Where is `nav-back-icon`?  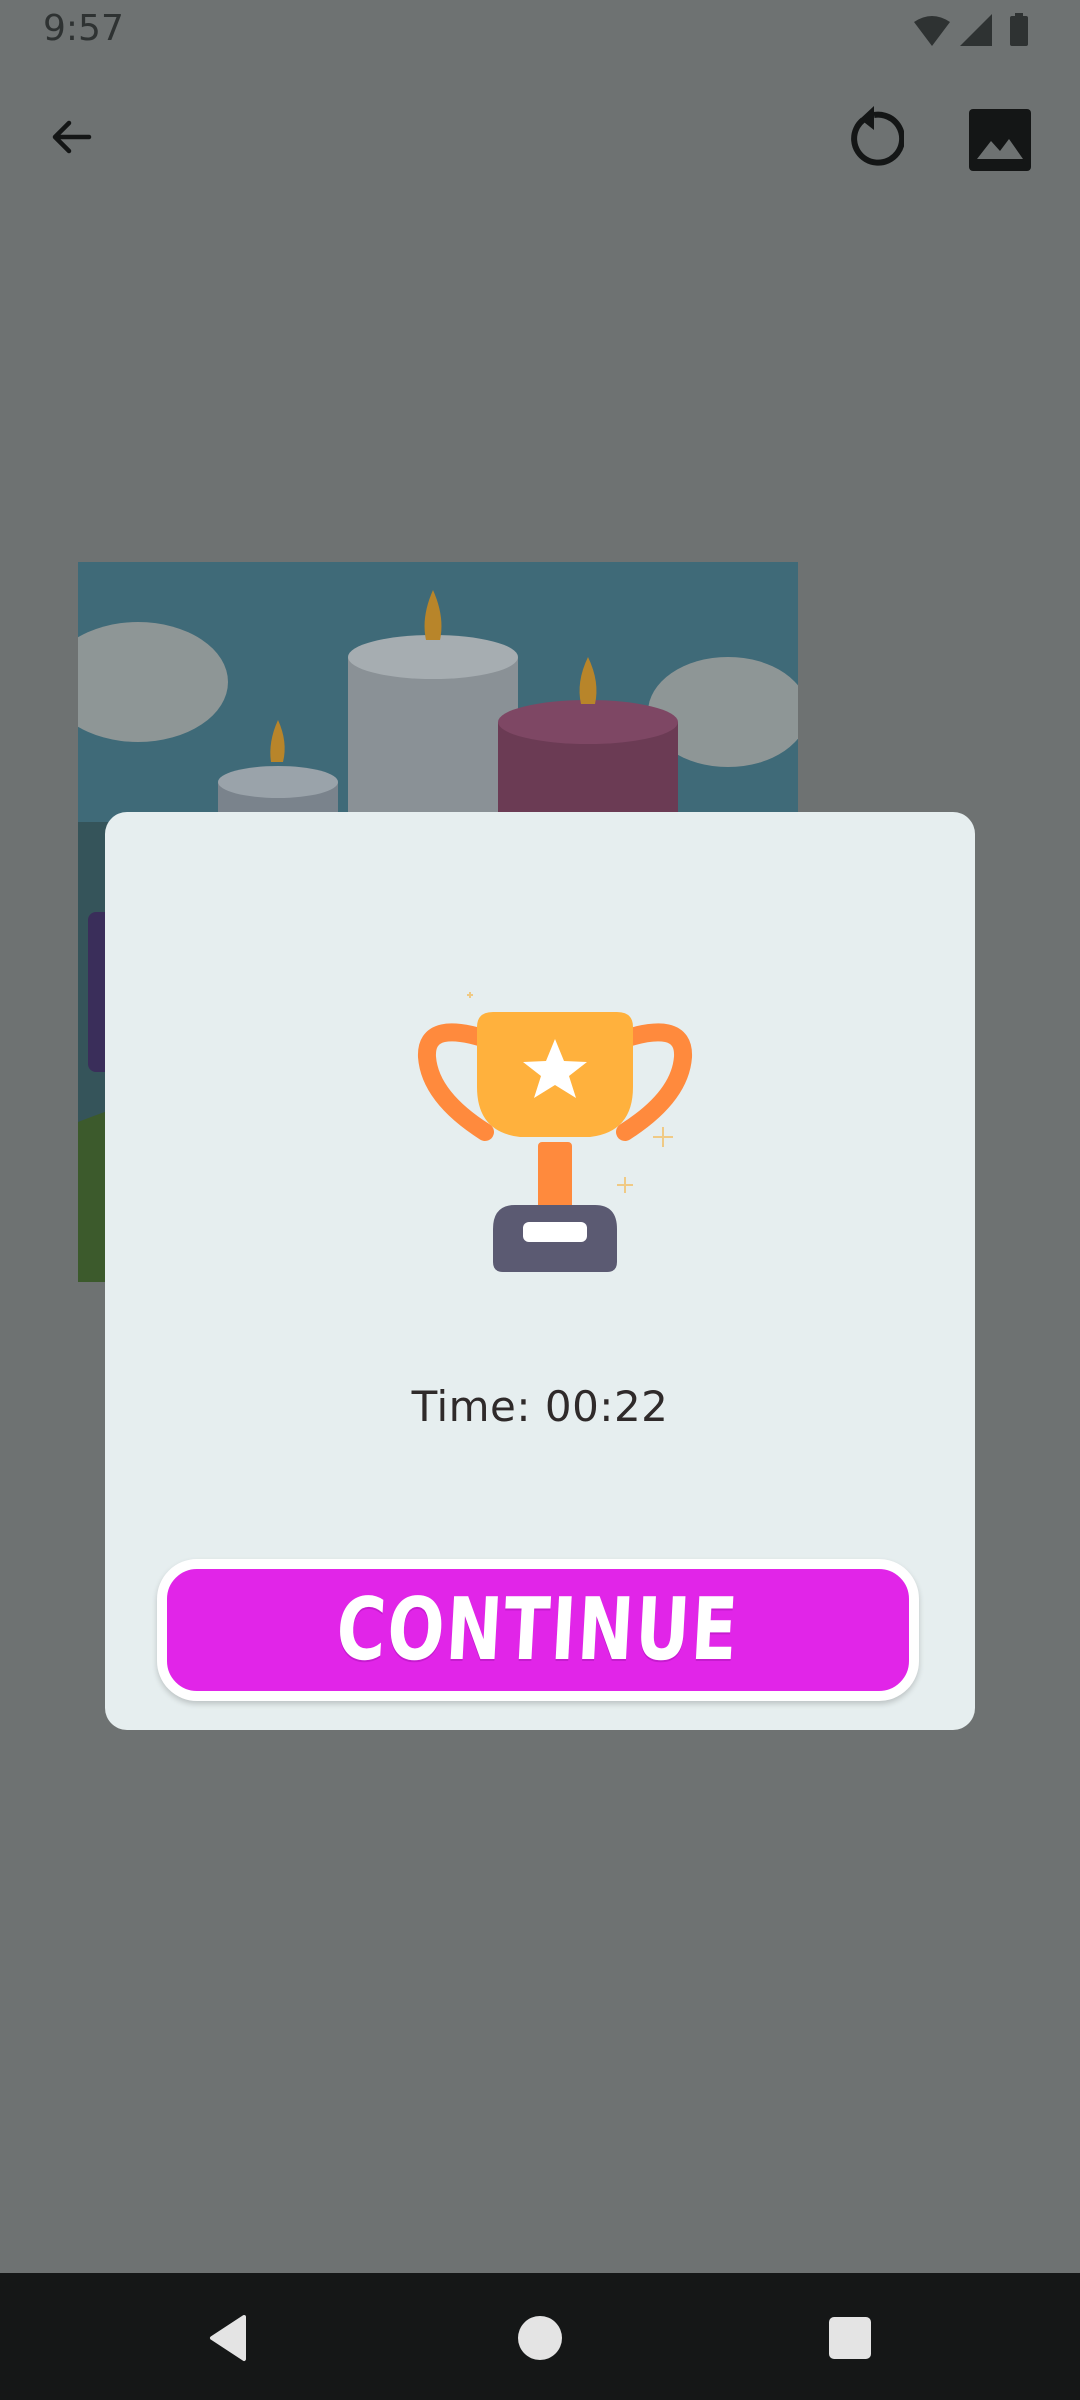 nav-back-icon is located at coordinates (228, 2338).